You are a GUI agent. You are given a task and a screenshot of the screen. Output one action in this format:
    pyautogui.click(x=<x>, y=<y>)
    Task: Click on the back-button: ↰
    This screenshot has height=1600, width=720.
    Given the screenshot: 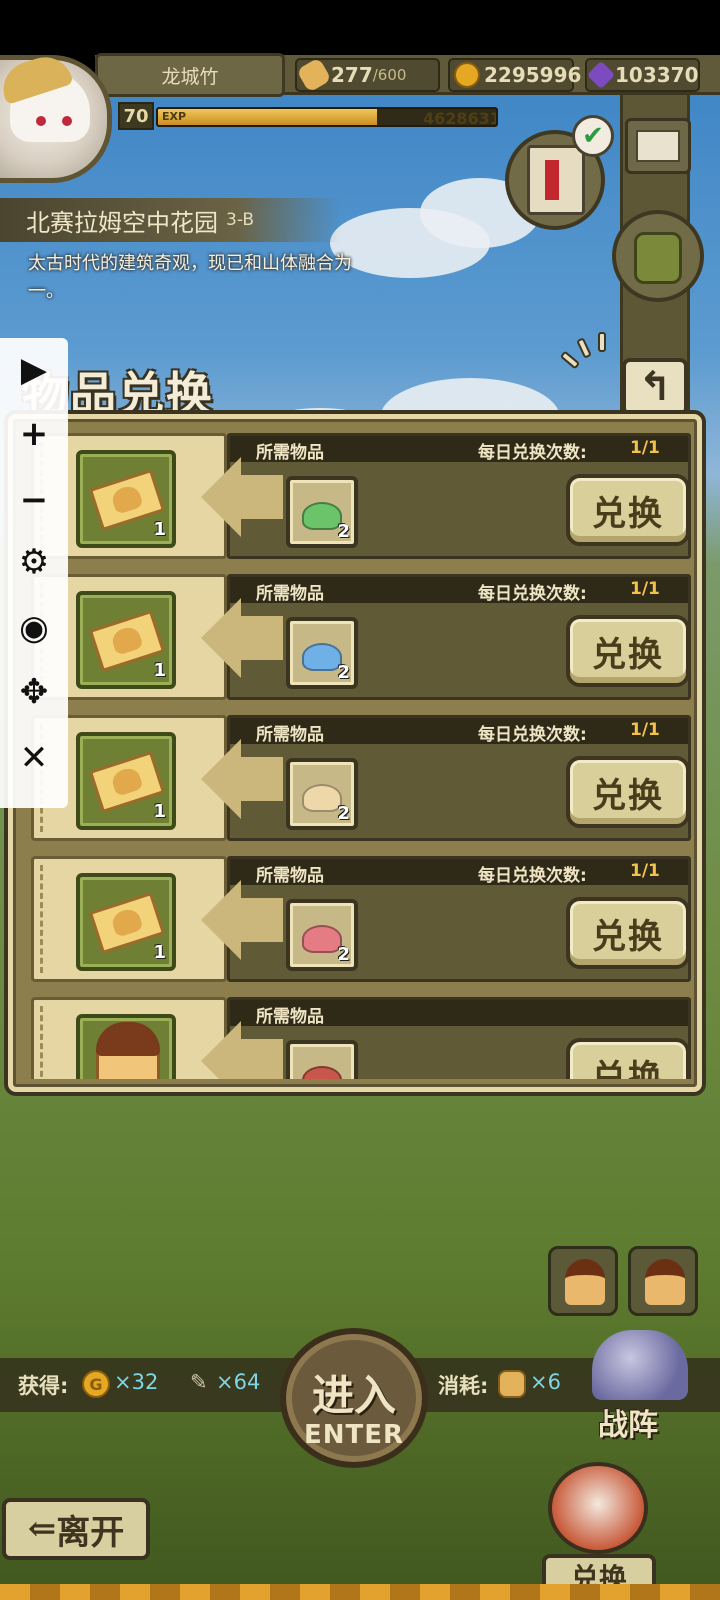 What is the action you would take?
    pyautogui.click(x=655, y=387)
    